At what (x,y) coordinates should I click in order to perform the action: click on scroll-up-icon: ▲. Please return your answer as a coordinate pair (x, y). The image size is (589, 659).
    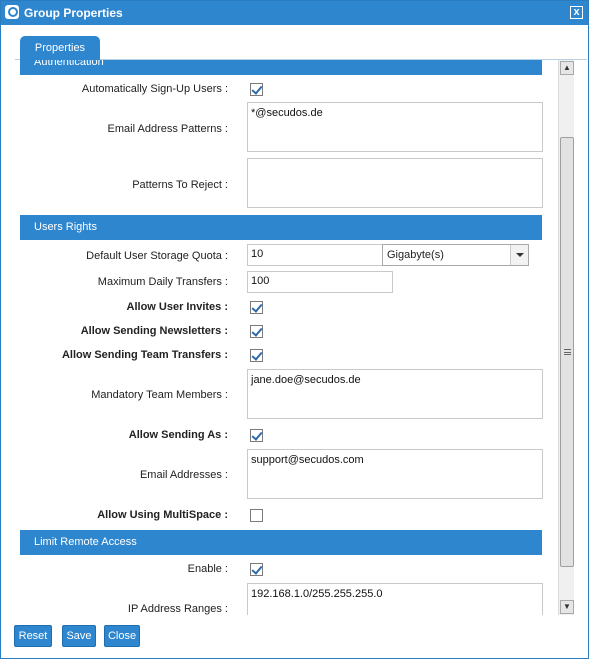
    Looking at the image, I should click on (567, 68).